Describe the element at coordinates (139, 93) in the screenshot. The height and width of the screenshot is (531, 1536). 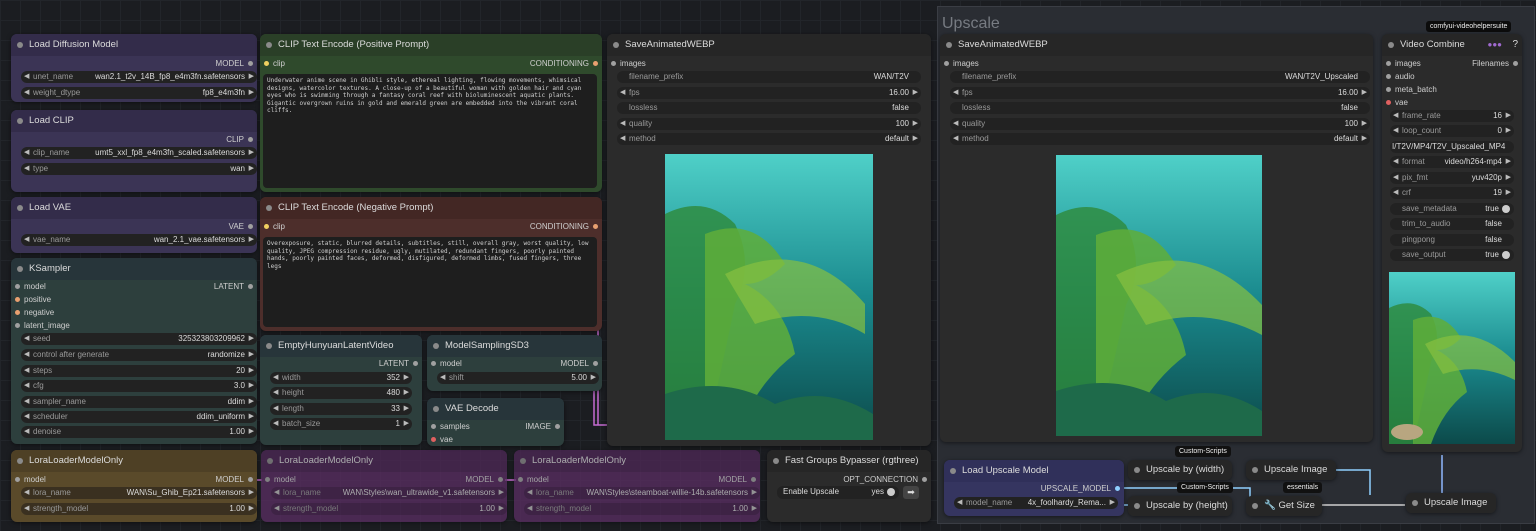
I see `weight-dtype-select: ◀ weight_dtype fp8_e4m3fn ▶` at that location.